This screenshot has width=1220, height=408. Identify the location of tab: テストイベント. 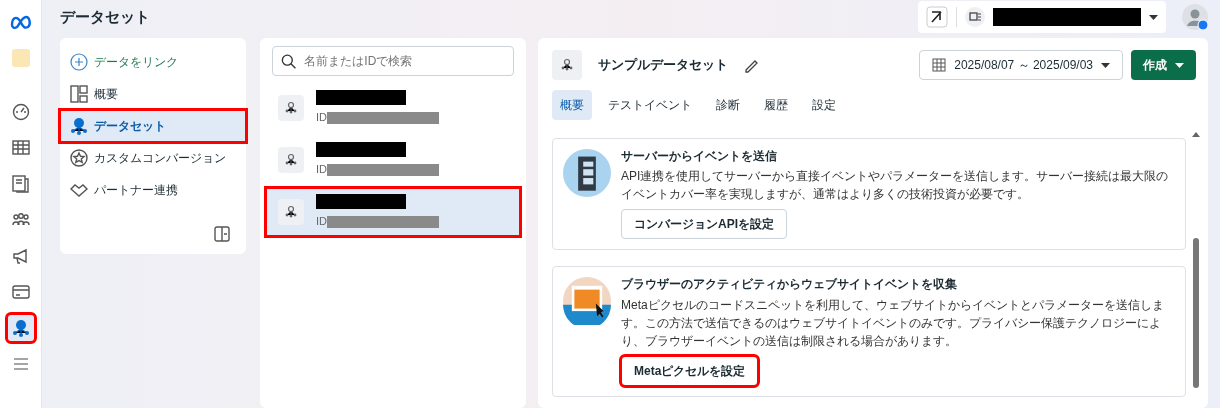
(650, 105).